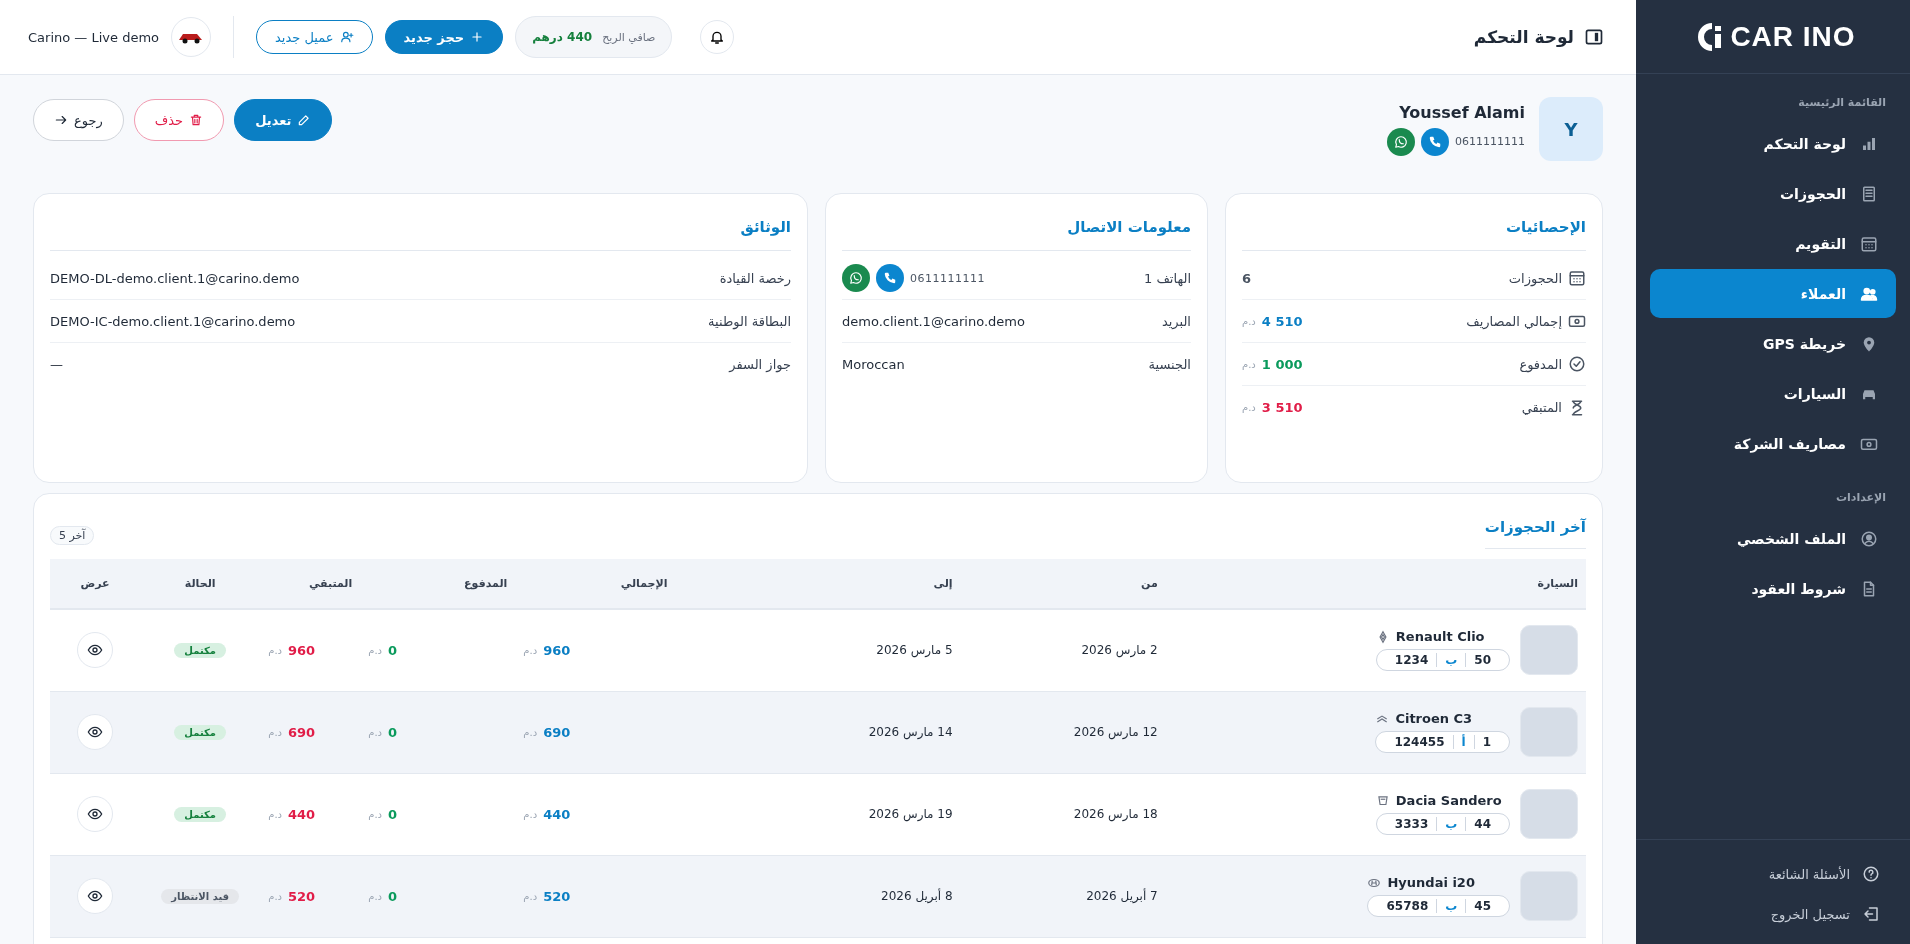 The width and height of the screenshot is (1910, 944). What do you see at coordinates (1773, 538) in the screenshot?
I see `sidebar-item: الملف الشخصي` at bounding box center [1773, 538].